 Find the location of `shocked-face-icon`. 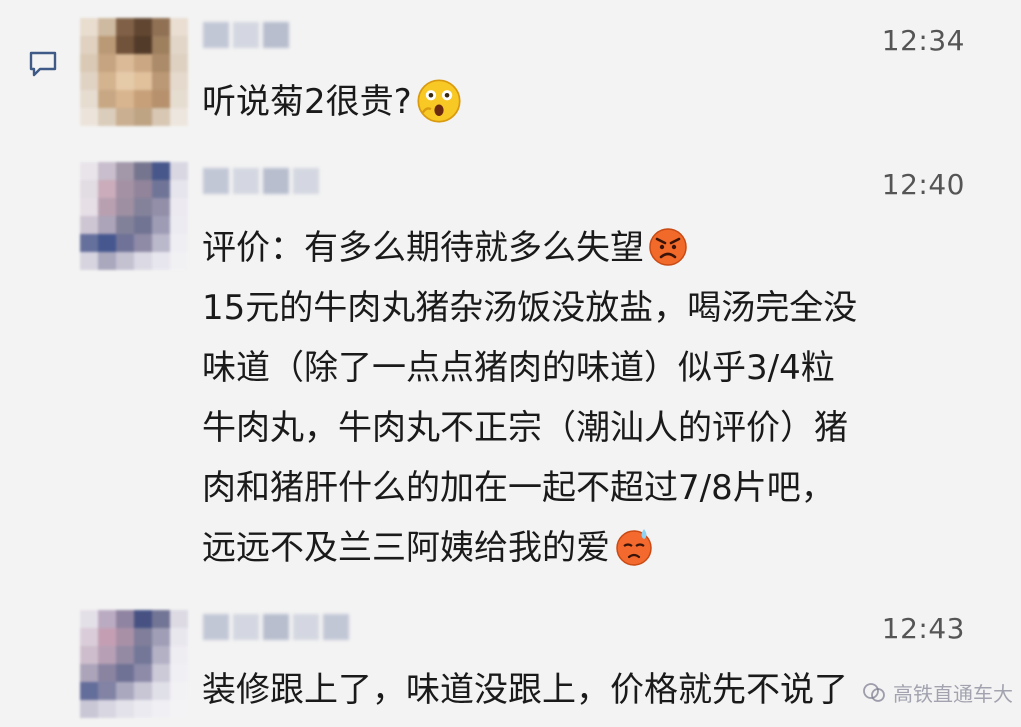

shocked-face-icon is located at coordinates (439, 100).